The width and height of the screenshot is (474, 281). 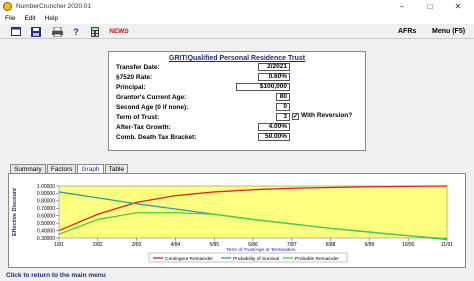 What do you see at coordinates (237, 58) in the screenshot?
I see `form-title: GRIT/Qualified Personal Residence Trust` at bounding box center [237, 58].